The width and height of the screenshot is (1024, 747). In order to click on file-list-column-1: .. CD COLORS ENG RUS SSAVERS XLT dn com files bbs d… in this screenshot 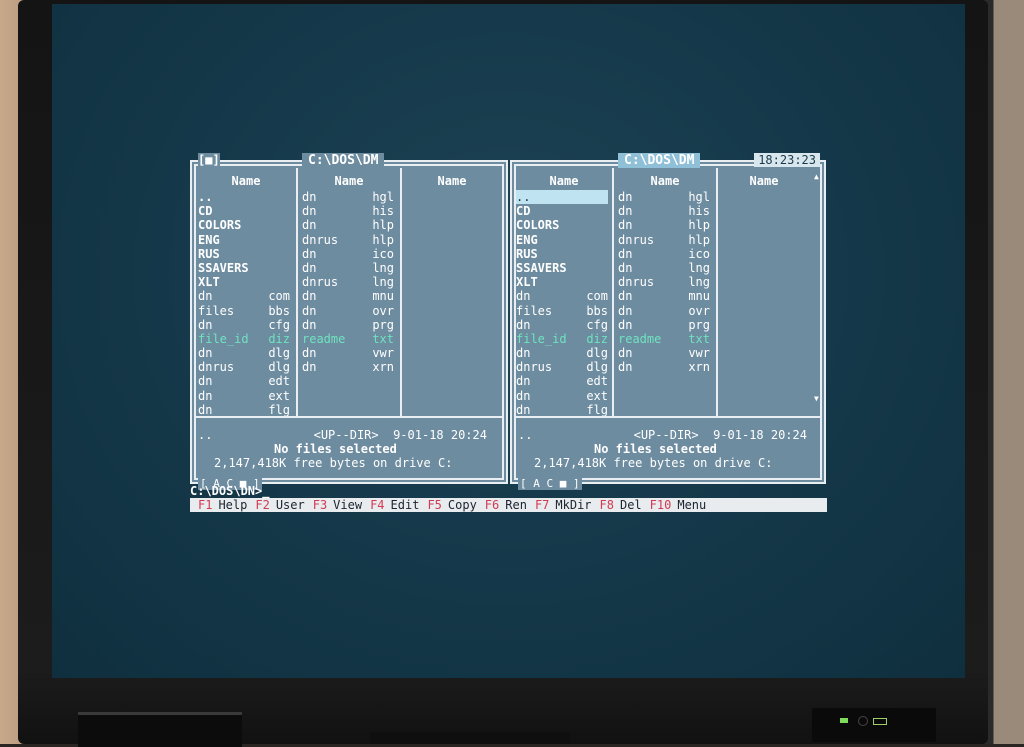, I will do `click(244, 303)`.